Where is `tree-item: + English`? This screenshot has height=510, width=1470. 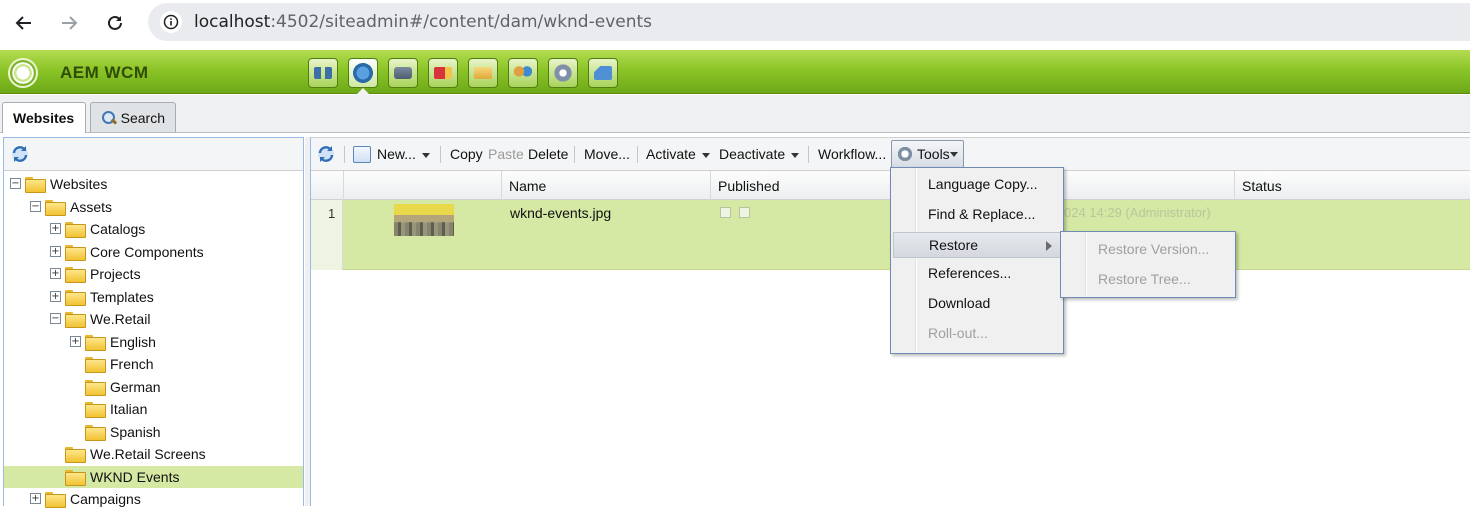 tree-item: + English is located at coordinates (153, 342).